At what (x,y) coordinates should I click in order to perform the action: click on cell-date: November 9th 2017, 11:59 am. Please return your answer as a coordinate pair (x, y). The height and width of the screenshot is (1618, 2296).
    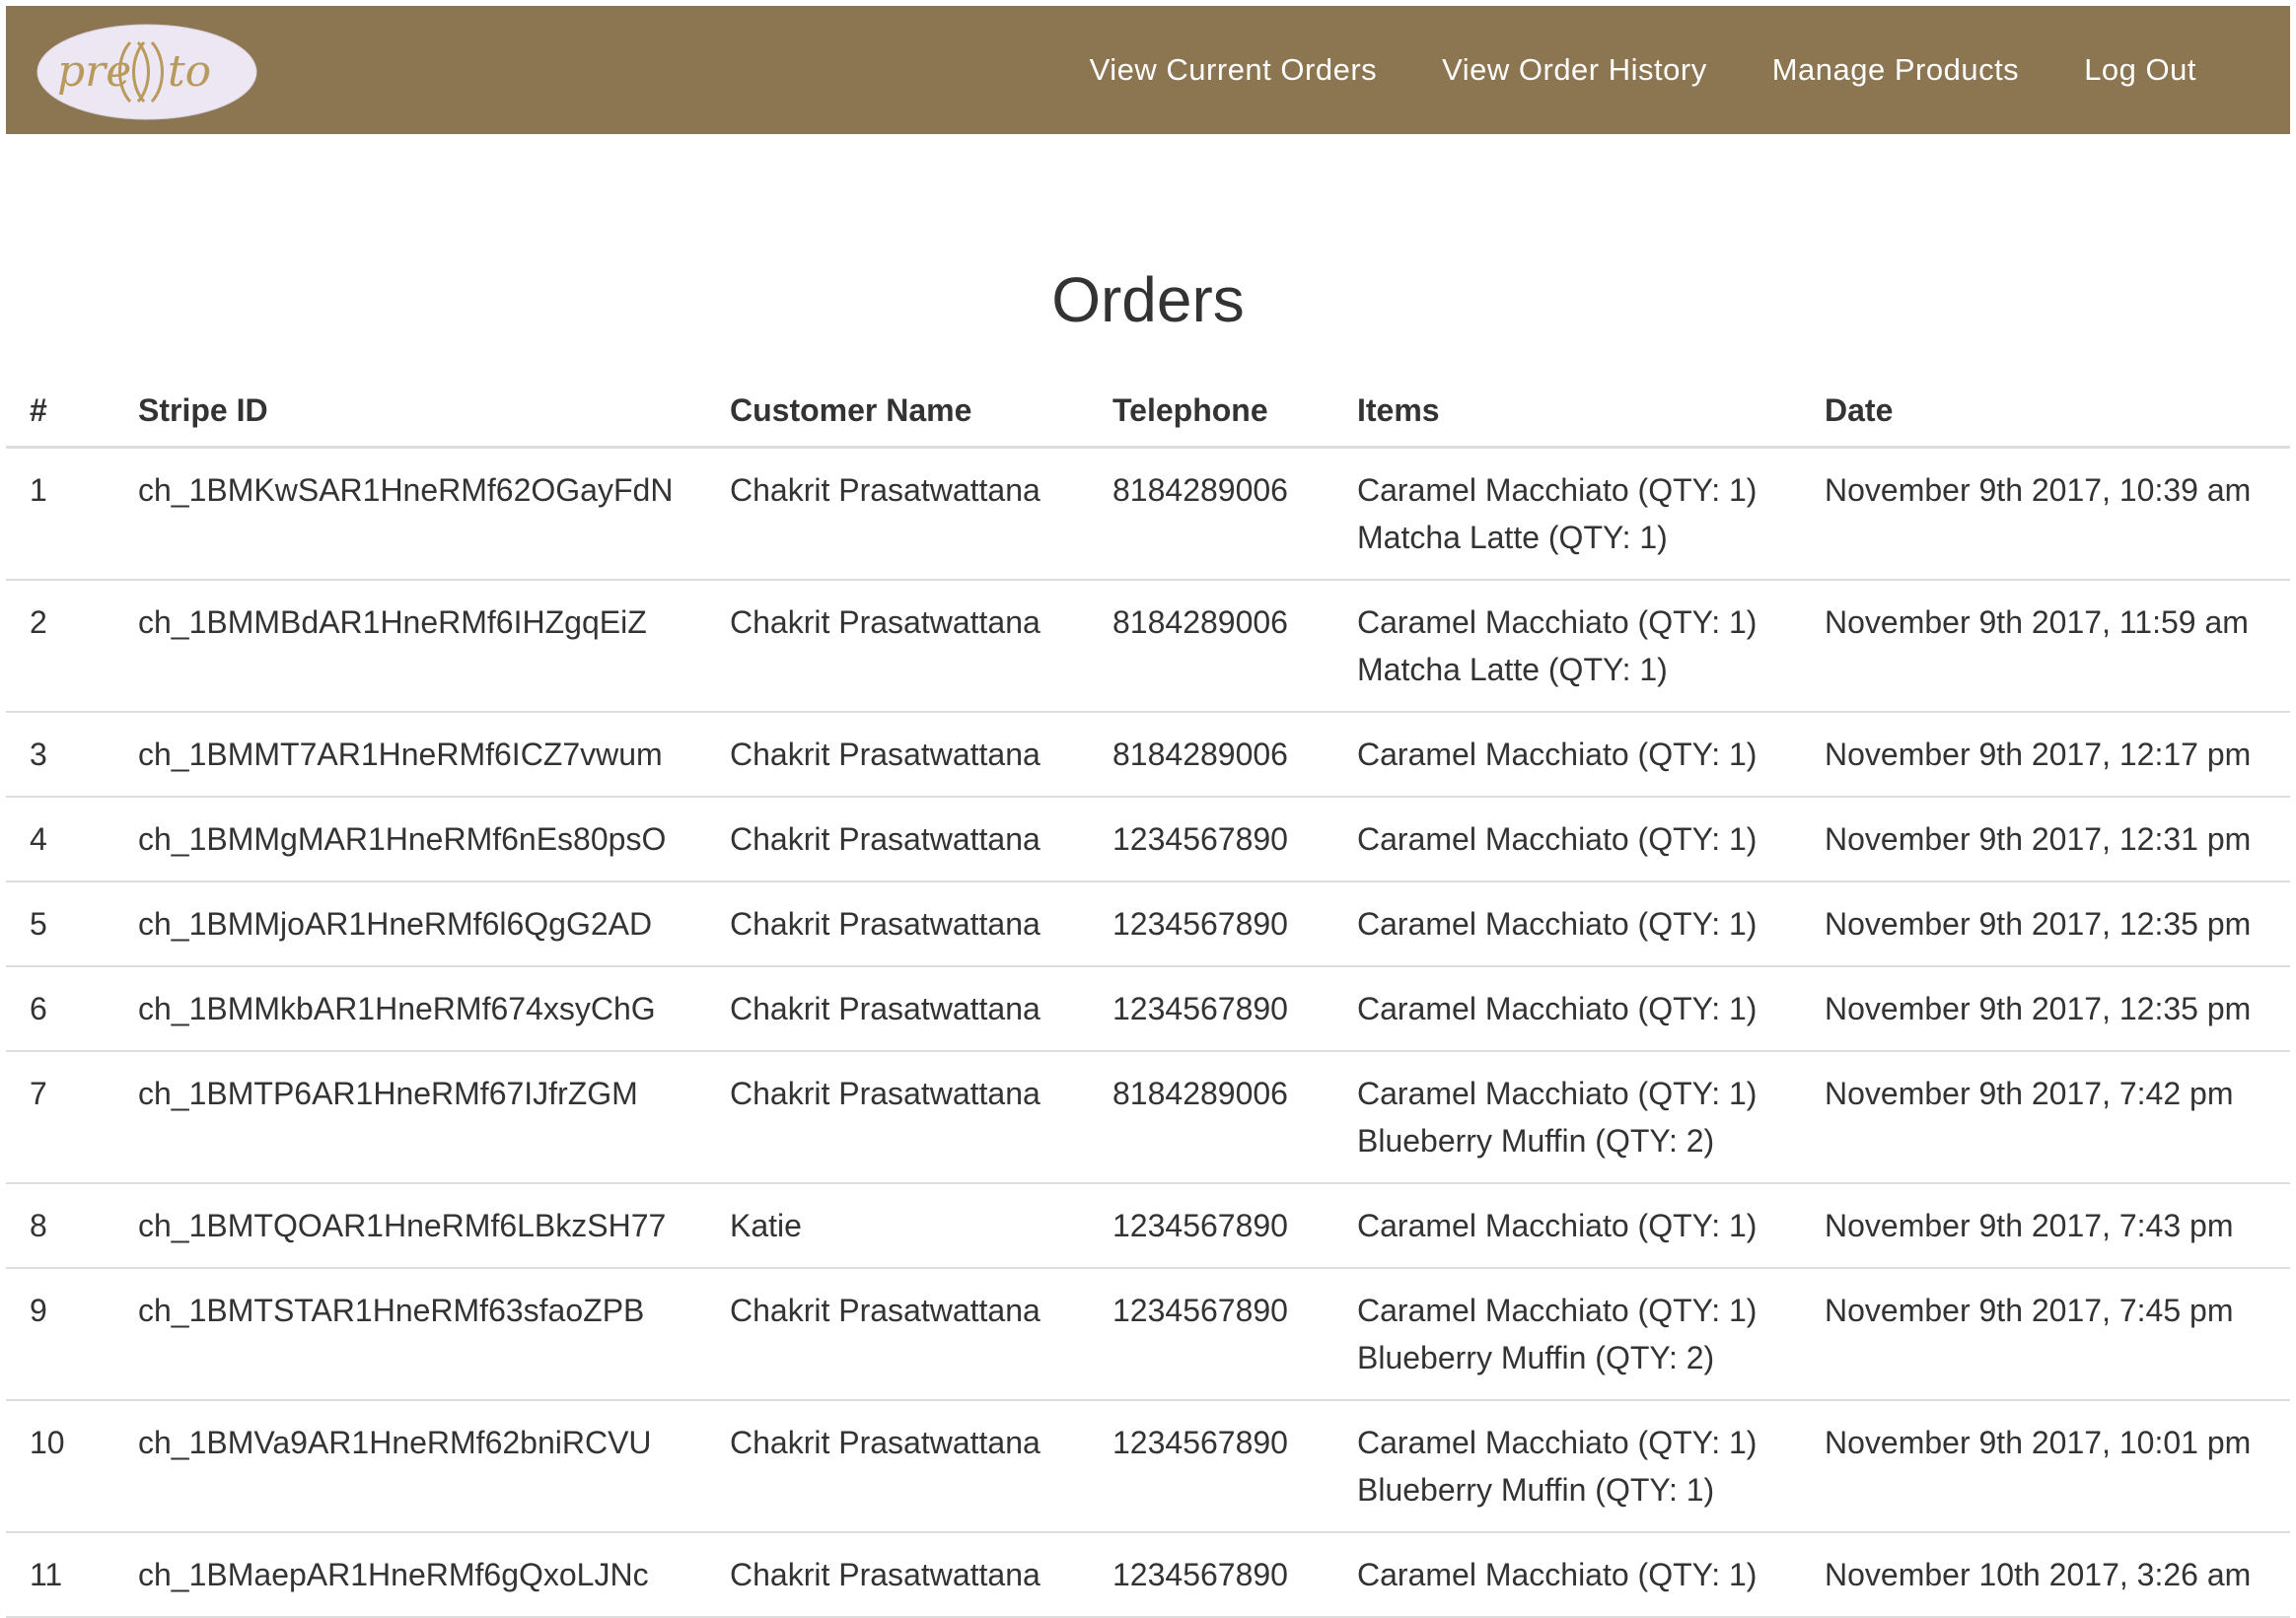
    Looking at the image, I should click on (2046, 646).